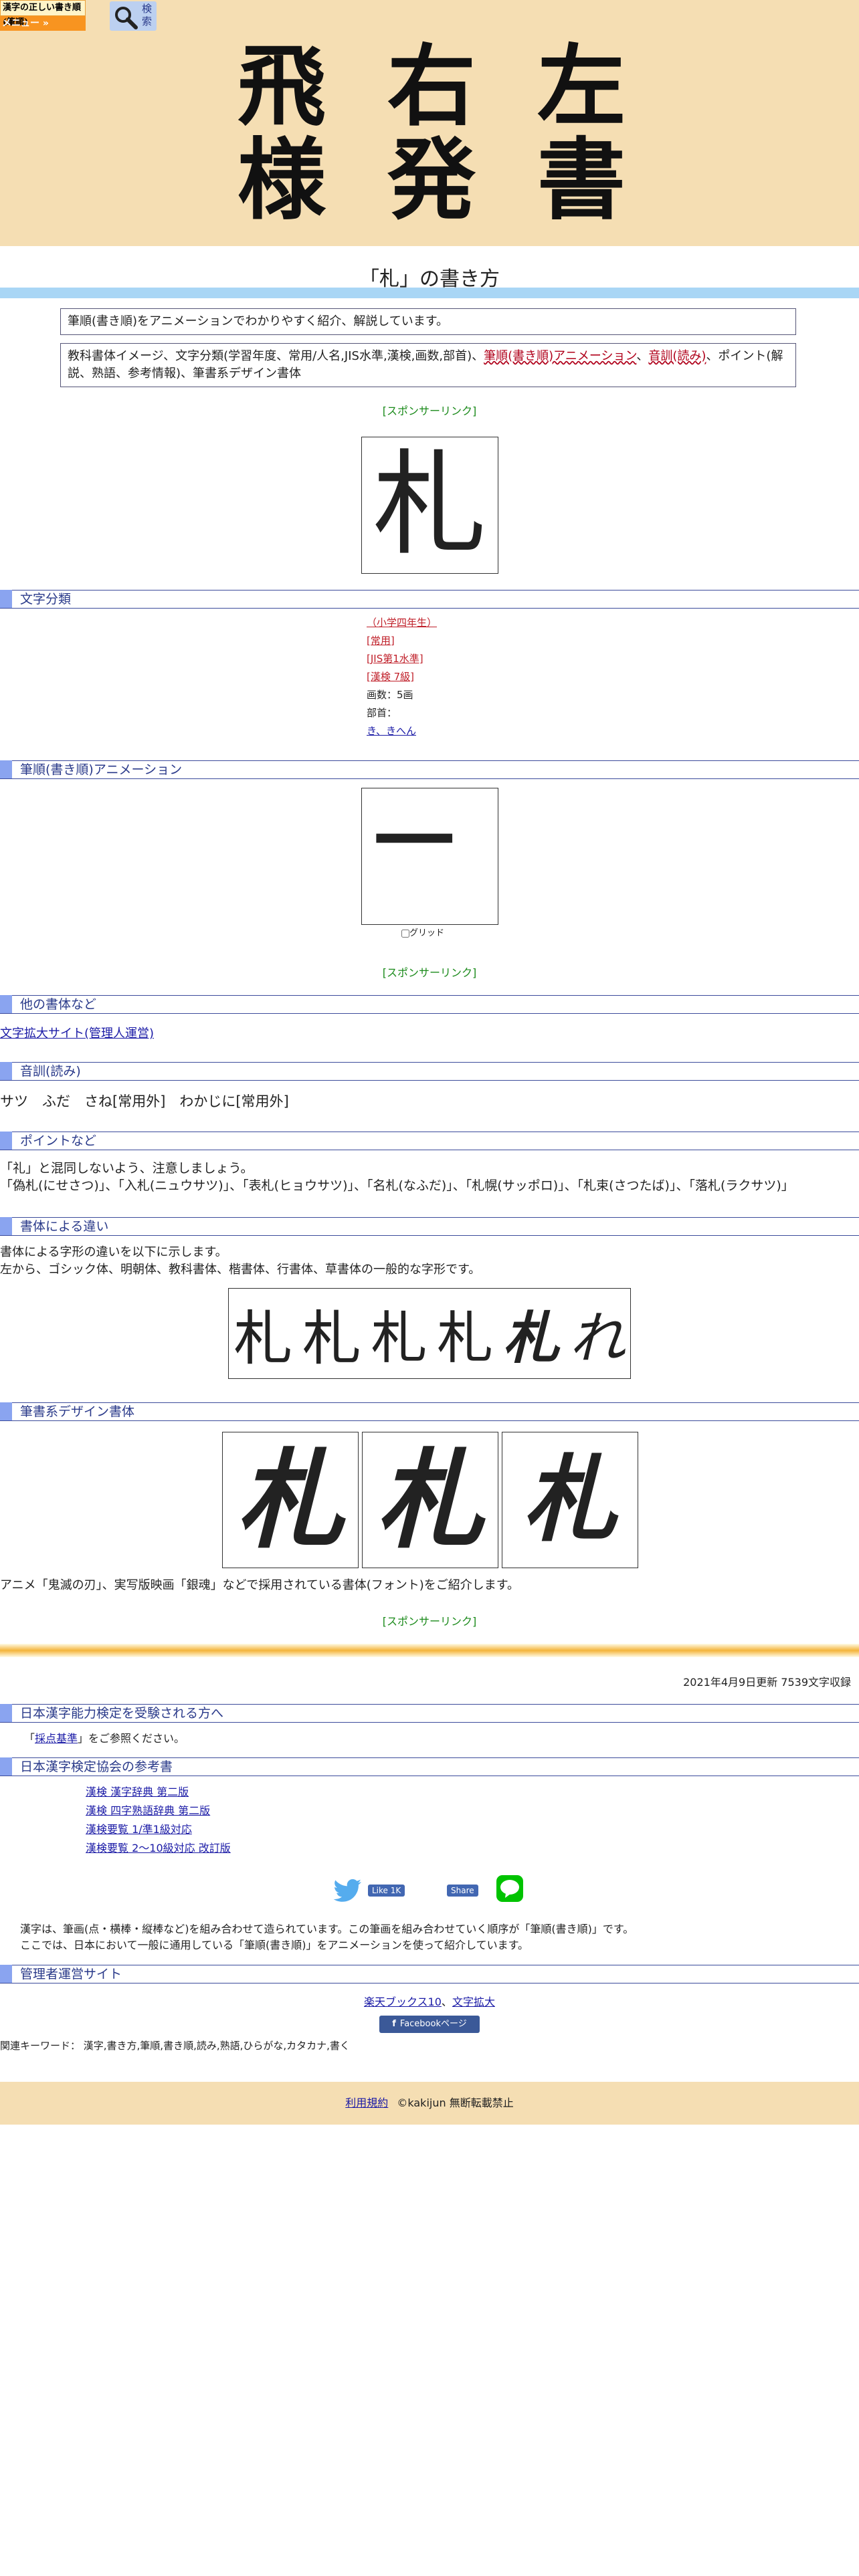 The width and height of the screenshot is (859, 2576). I want to click on section-readings: 音訓(読み), so click(429, 1071).